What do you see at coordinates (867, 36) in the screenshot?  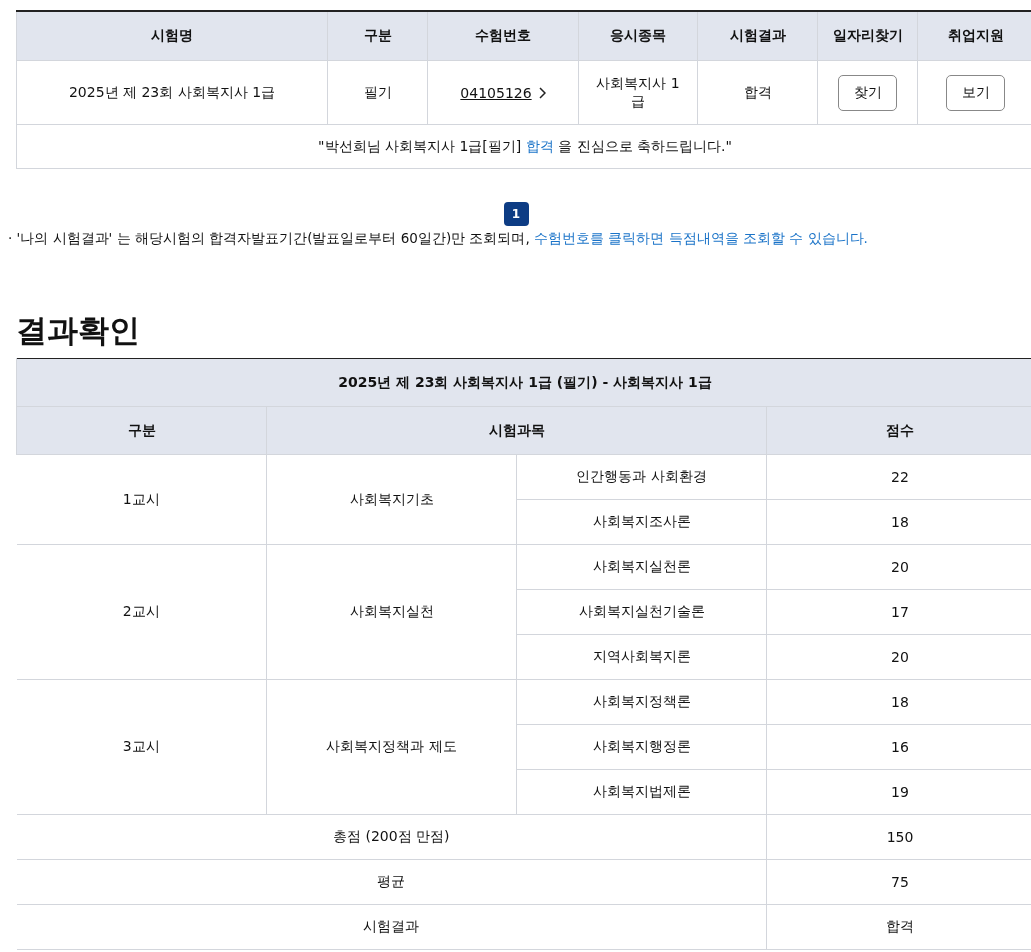 I see `column-header: 일자리찾기` at bounding box center [867, 36].